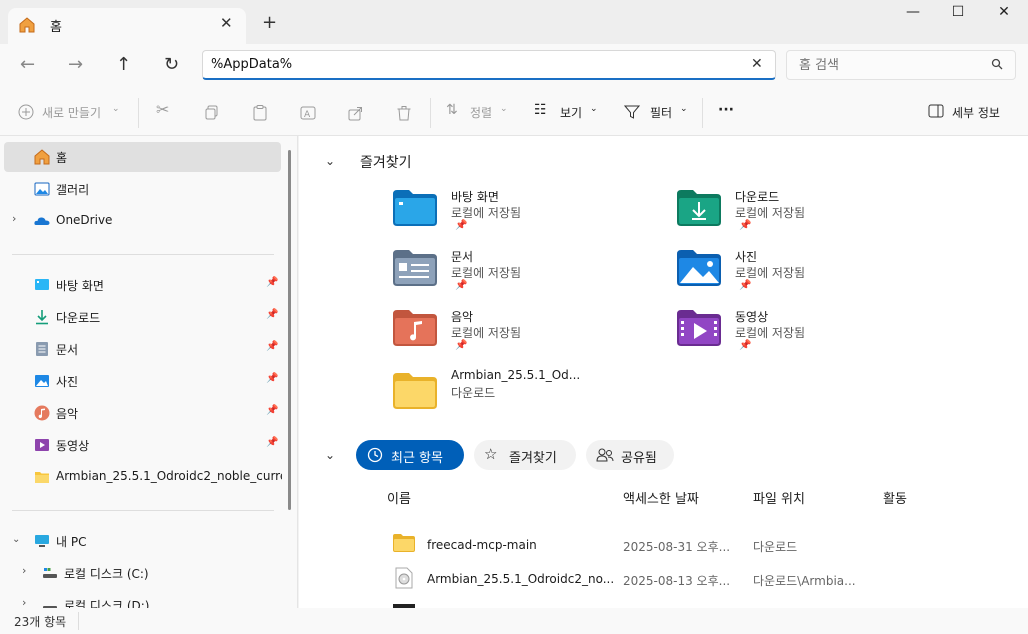  I want to click on favorite-item-downloads: 다운로드 로컬에 저장됨 📌, so click(807, 216).